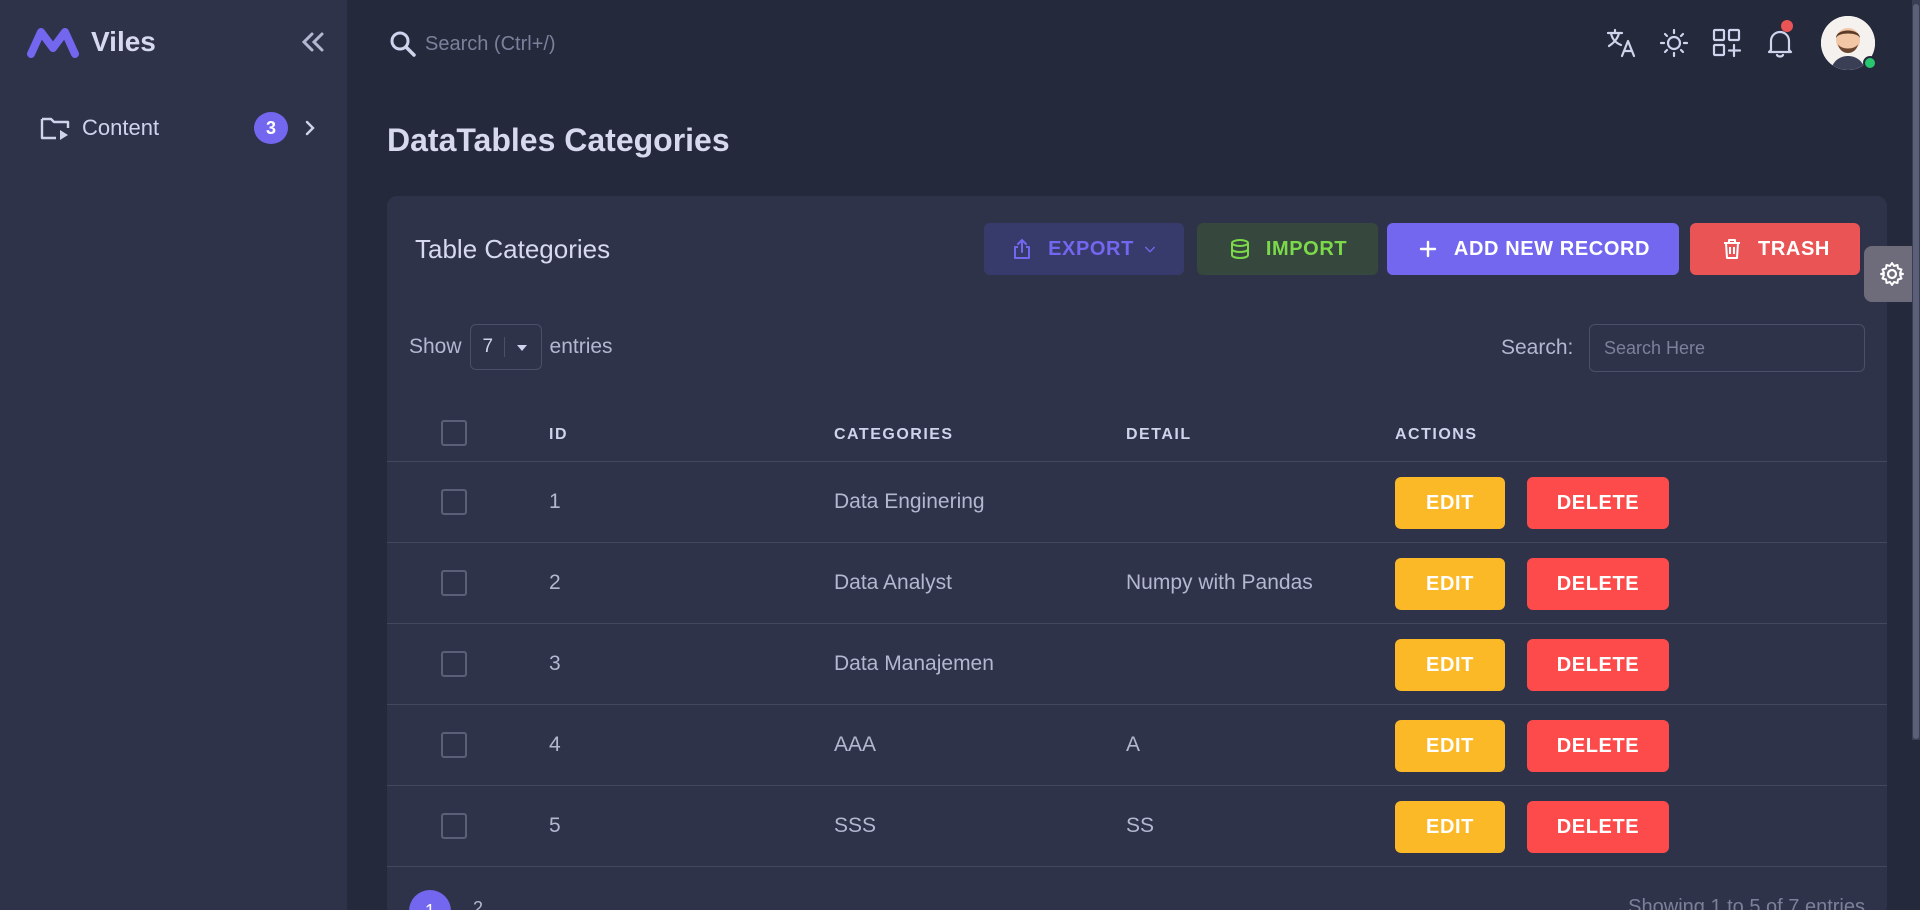 The width and height of the screenshot is (1920, 910). Describe the element at coordinates (855, 744) in the screenshot. I see `row-category: AAA` at that location.